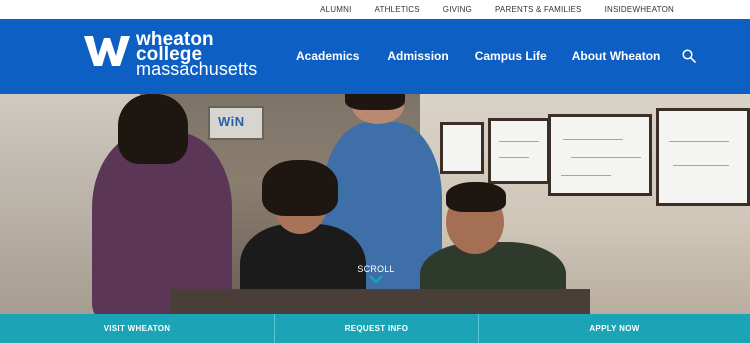  I want to click on nav-campus-life: Campus Life, so click(511, 56).